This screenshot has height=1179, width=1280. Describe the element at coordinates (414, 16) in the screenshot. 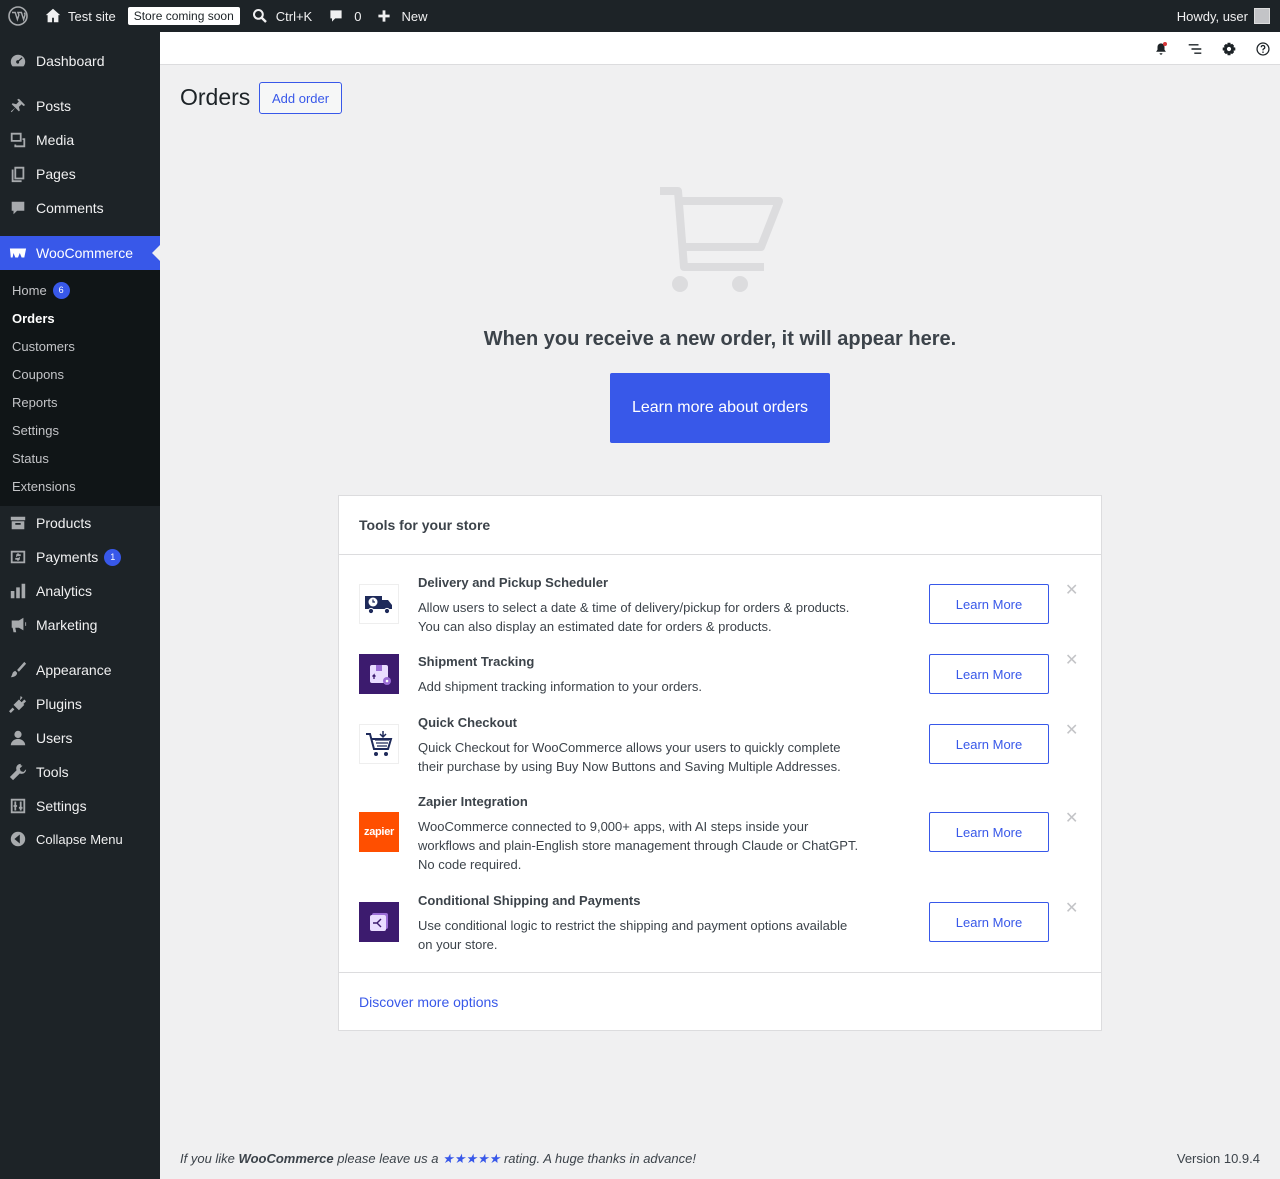

I see `new-label: New` at that location.